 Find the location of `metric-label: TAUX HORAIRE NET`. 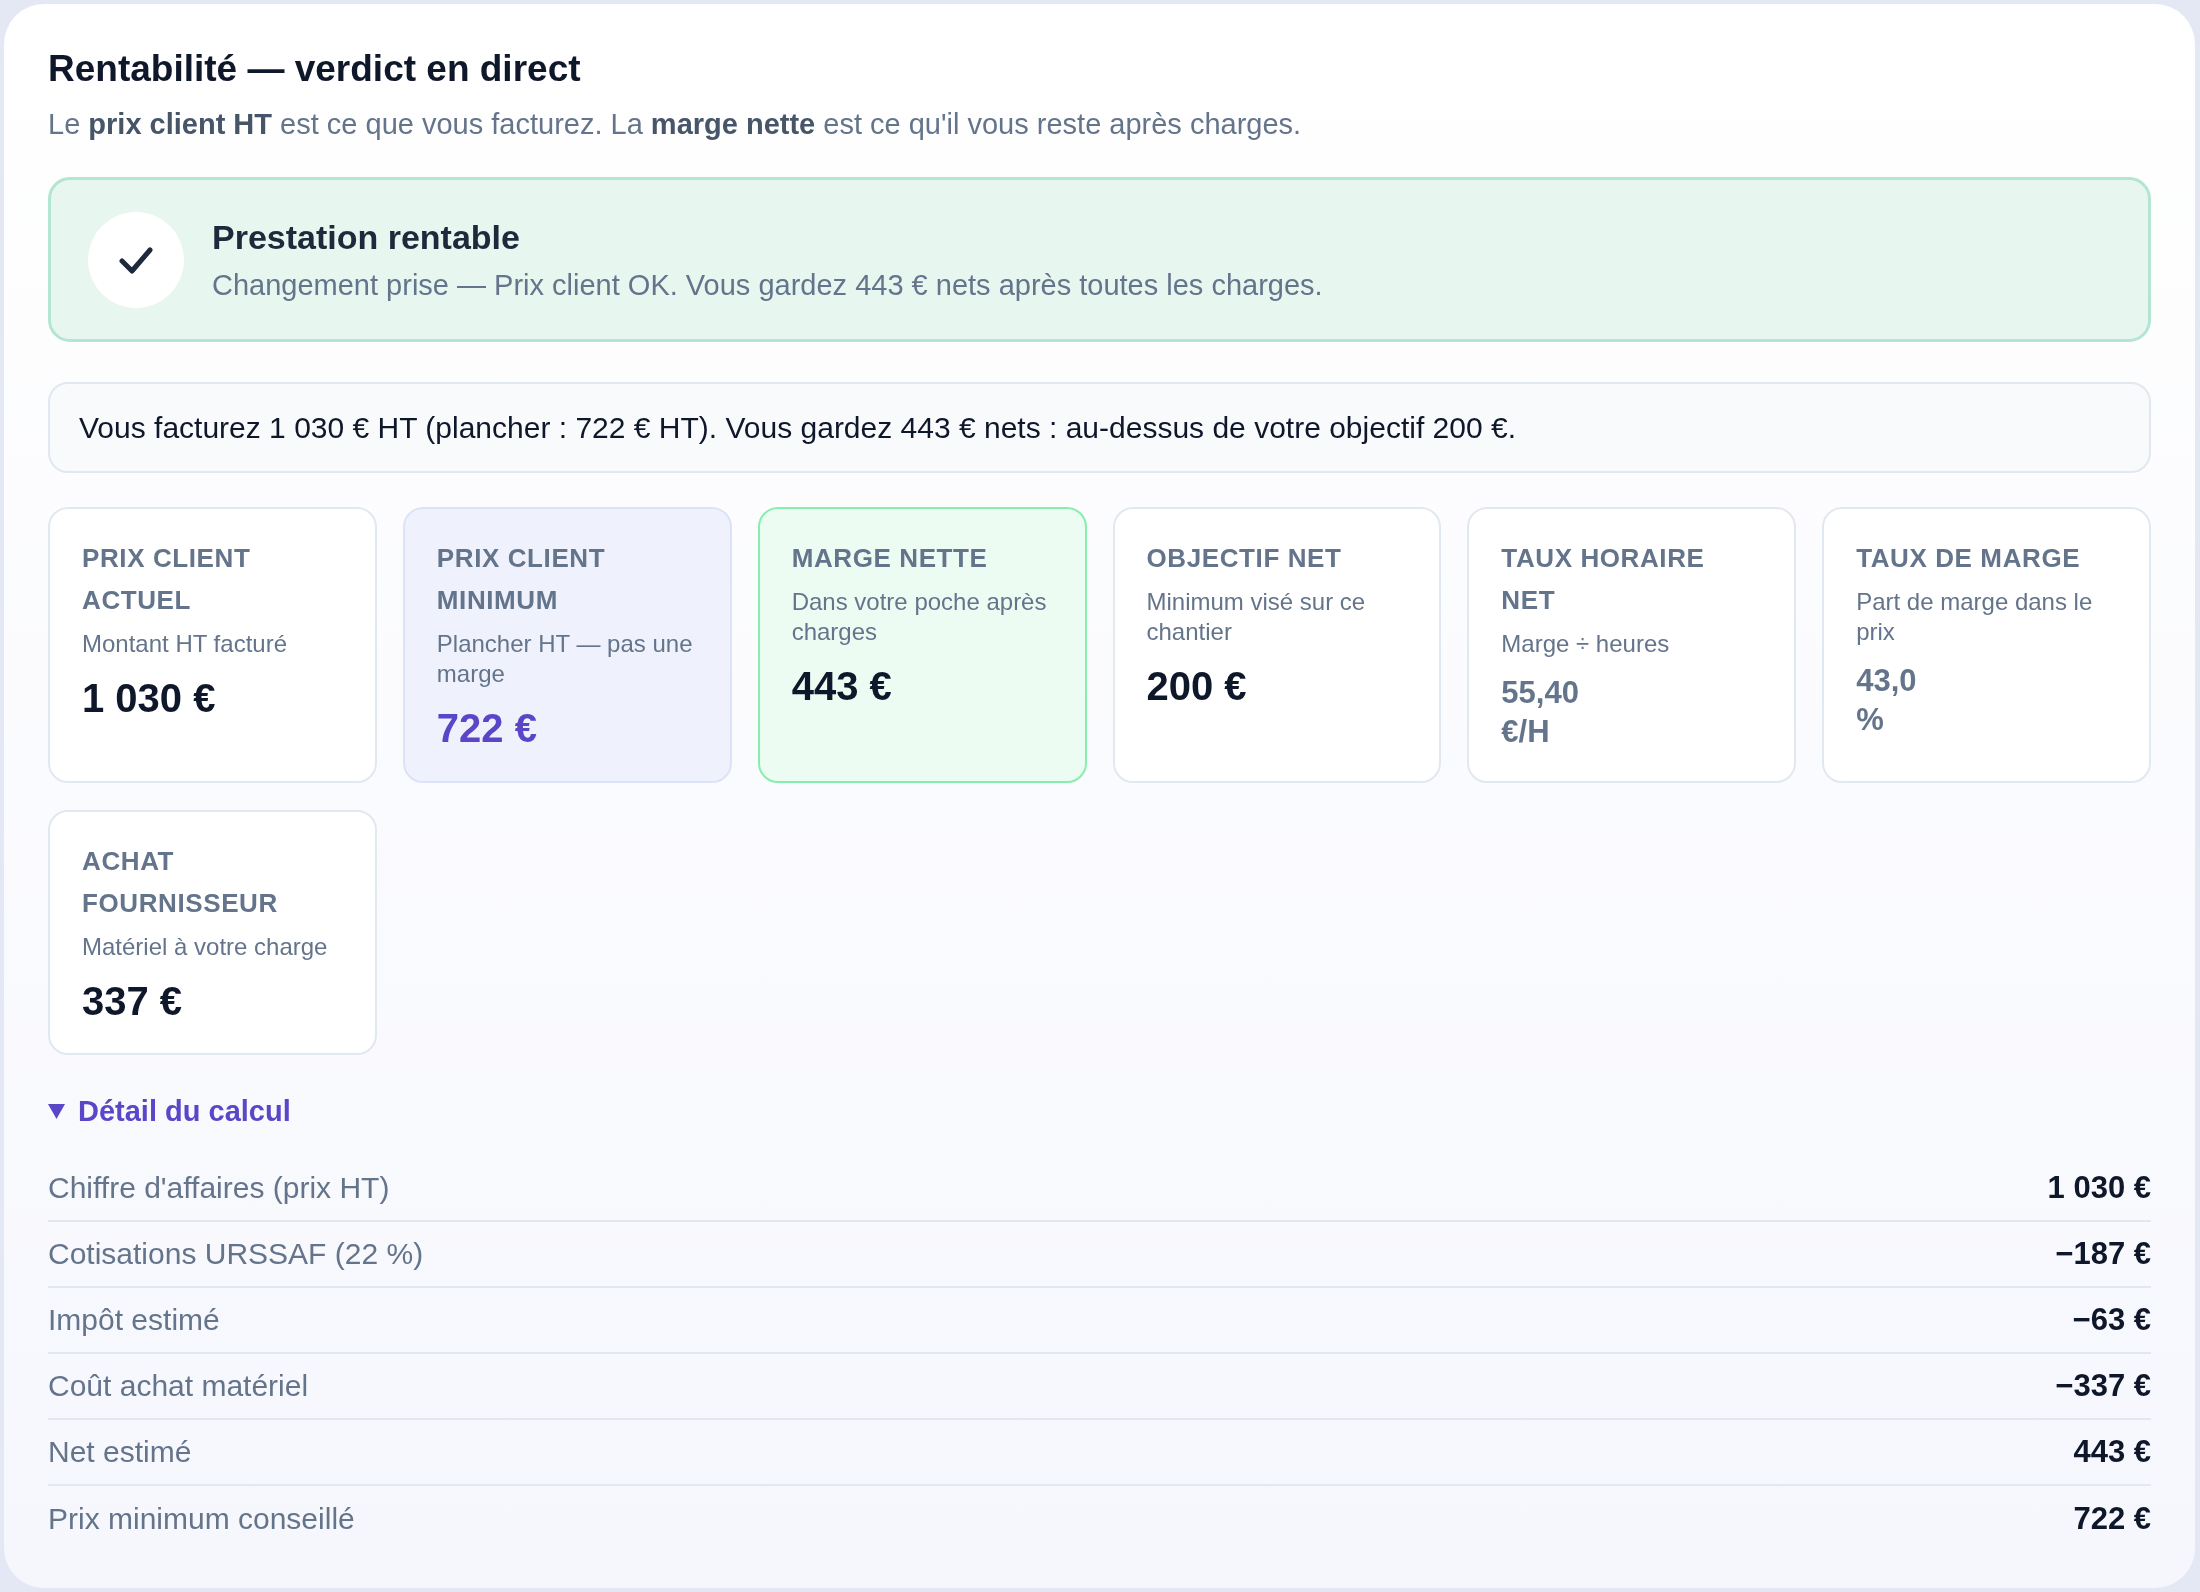

metric-label: TAUX HORAIRE NET is located at coordinates (1603, 579).